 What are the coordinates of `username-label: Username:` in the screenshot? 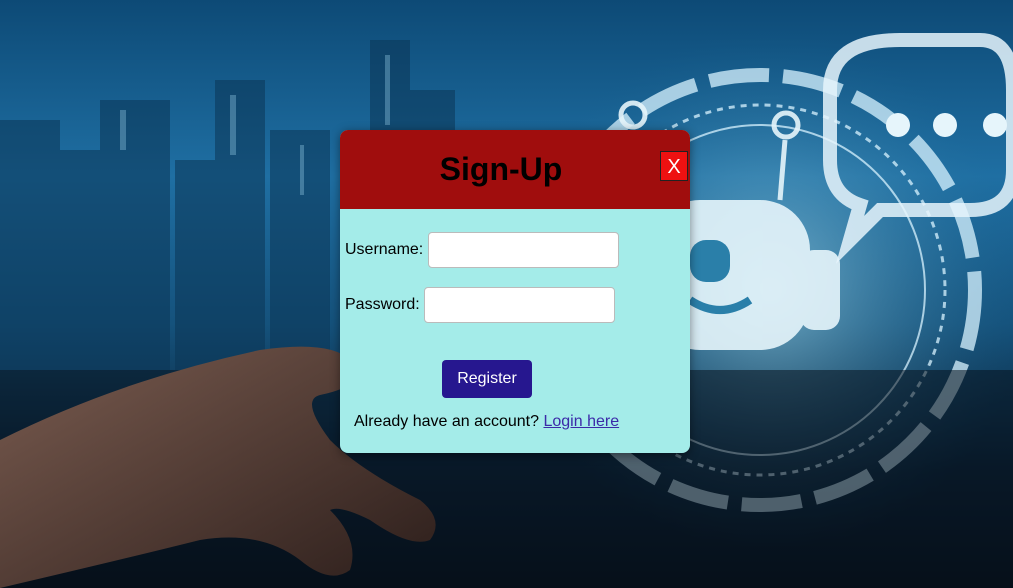 It's located at (384, 249).